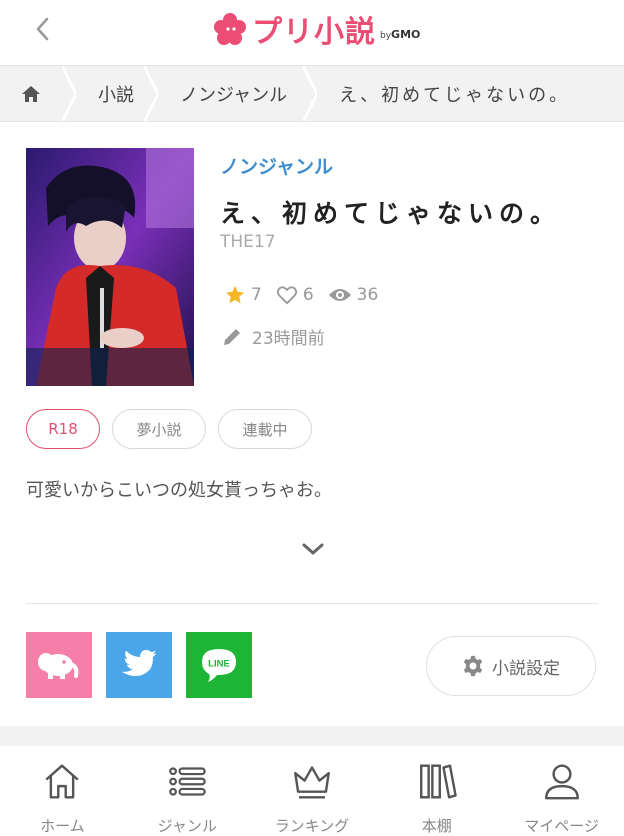 The width and height of the screenshot is (624, 836). I want to click on crown-icon, so click(312, 782).